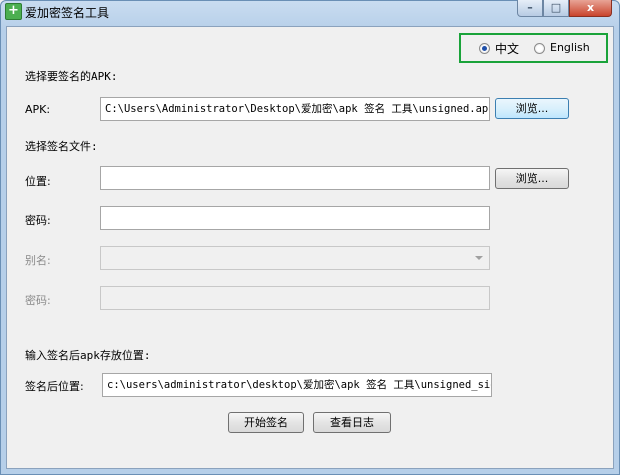  I want to click on alias-dropdown, so click(295, 258).